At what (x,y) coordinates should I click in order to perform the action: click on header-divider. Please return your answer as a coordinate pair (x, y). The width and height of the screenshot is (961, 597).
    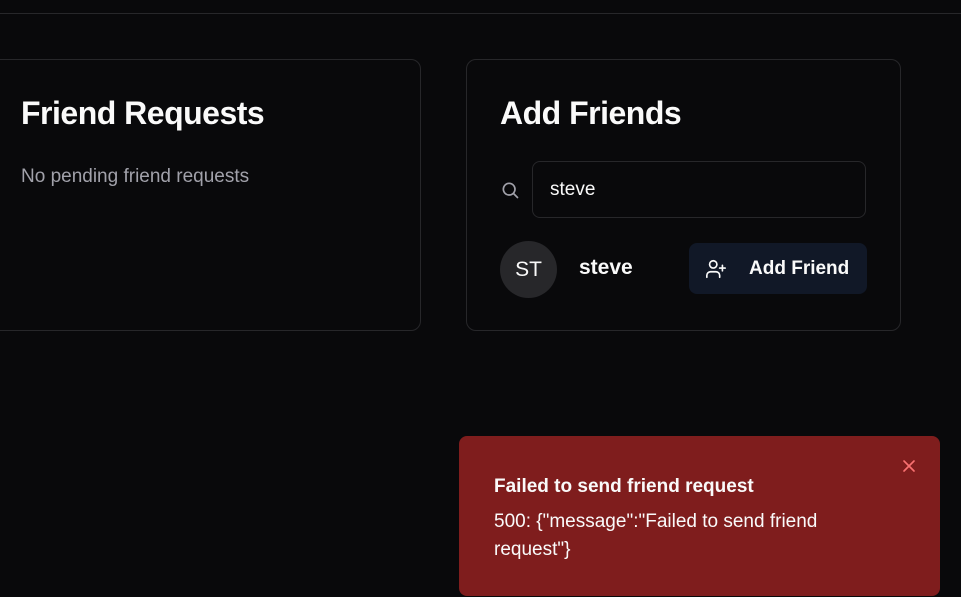
    Looking at the image, I should click on (480, 13).